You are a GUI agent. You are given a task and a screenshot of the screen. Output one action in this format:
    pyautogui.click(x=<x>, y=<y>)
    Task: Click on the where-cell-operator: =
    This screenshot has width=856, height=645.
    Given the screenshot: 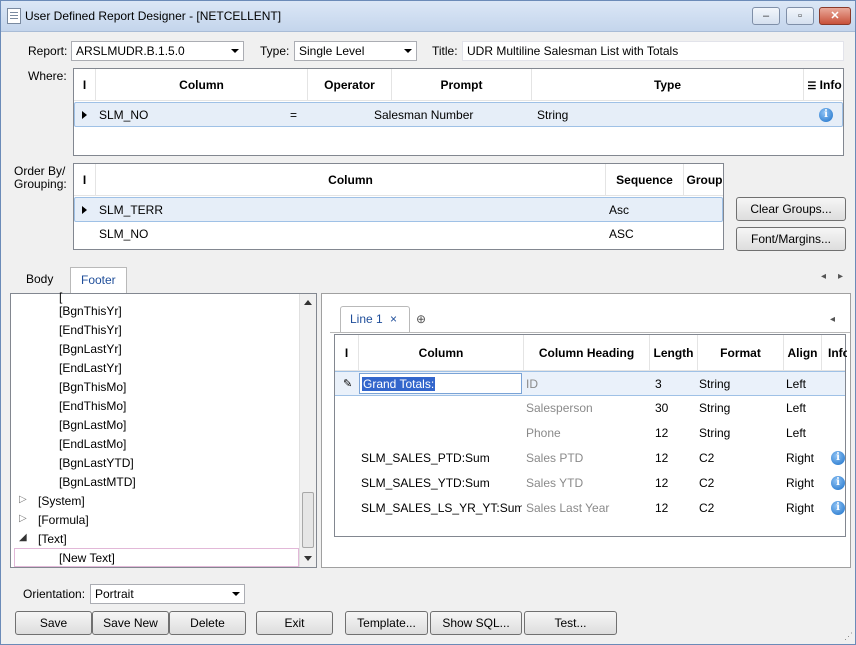 What is the action you would take?
    pyautogui.click(x=326, y=115)
    